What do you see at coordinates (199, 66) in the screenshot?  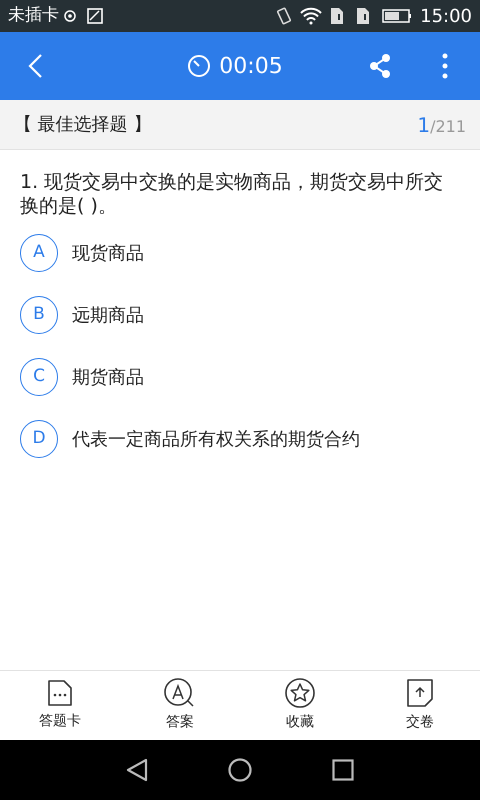 I see `timer-icon` at bounding box center [199, 66].